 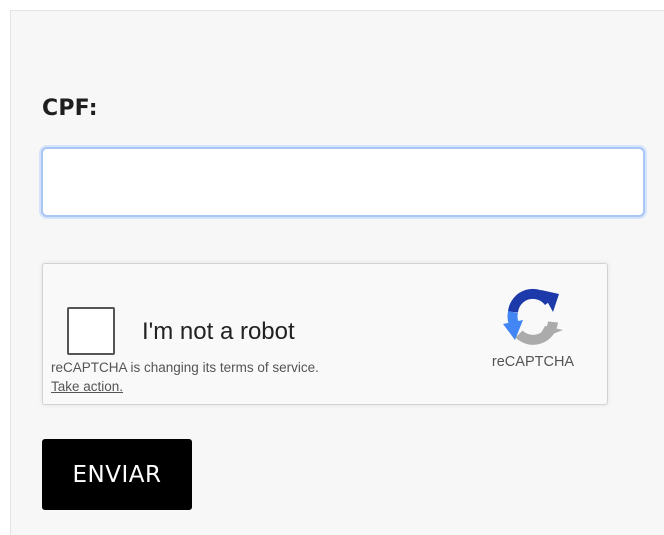 I want to click on recaptcha-brand-label: reCAPTCHA, so click(x=533, y=362).